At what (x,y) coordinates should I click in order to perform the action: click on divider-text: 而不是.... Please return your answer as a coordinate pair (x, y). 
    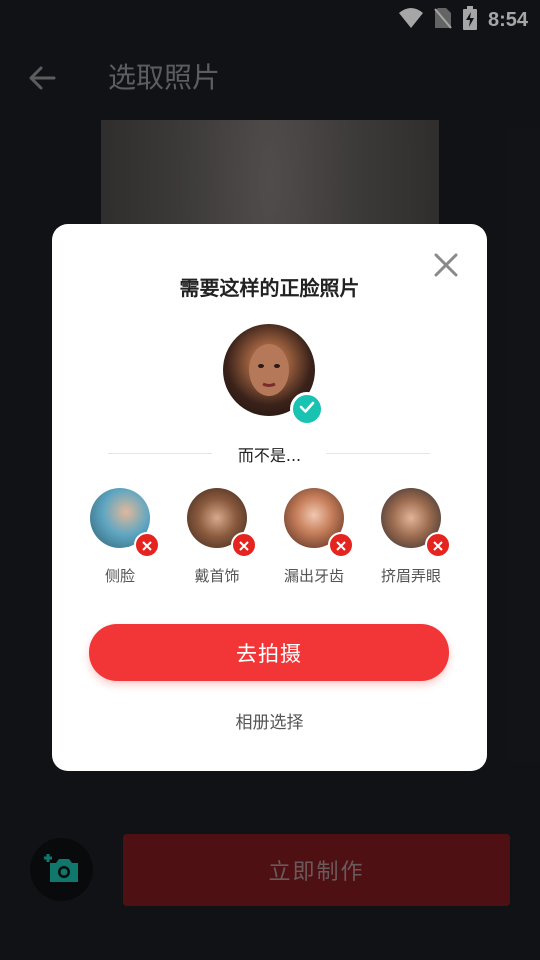
    Looking at the image, I should click on (269, 455).